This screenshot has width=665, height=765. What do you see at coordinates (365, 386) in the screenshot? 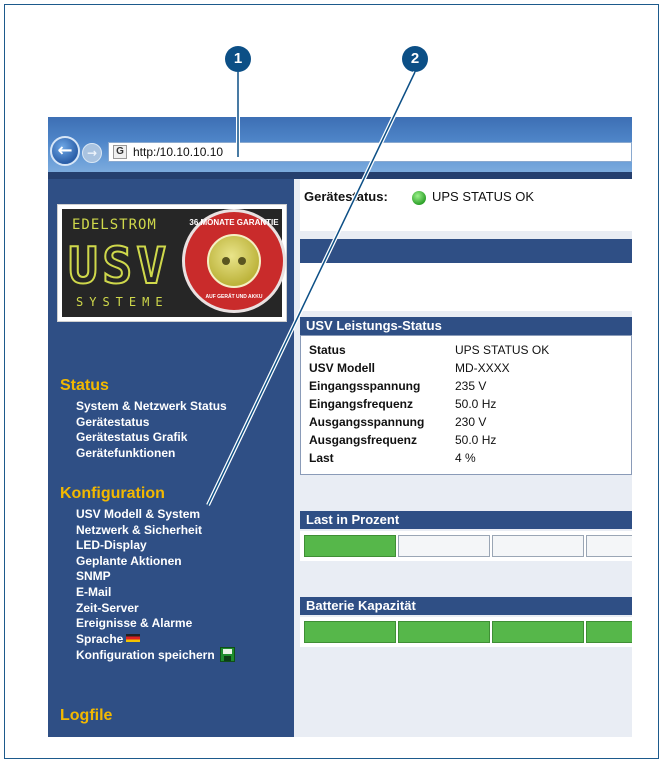
I see `row-key: Eingangsspannung` at bounding box center [365, 386].